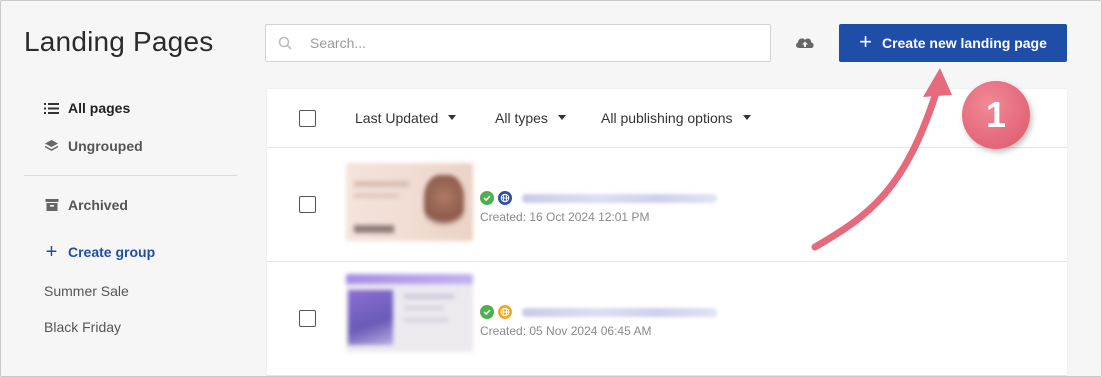 The image size is (1102, 377). What do you see at coordinates (98, 205) in the screenshot?
I see `sidebar-item-label: Archived` at bounding box center [98, 205].